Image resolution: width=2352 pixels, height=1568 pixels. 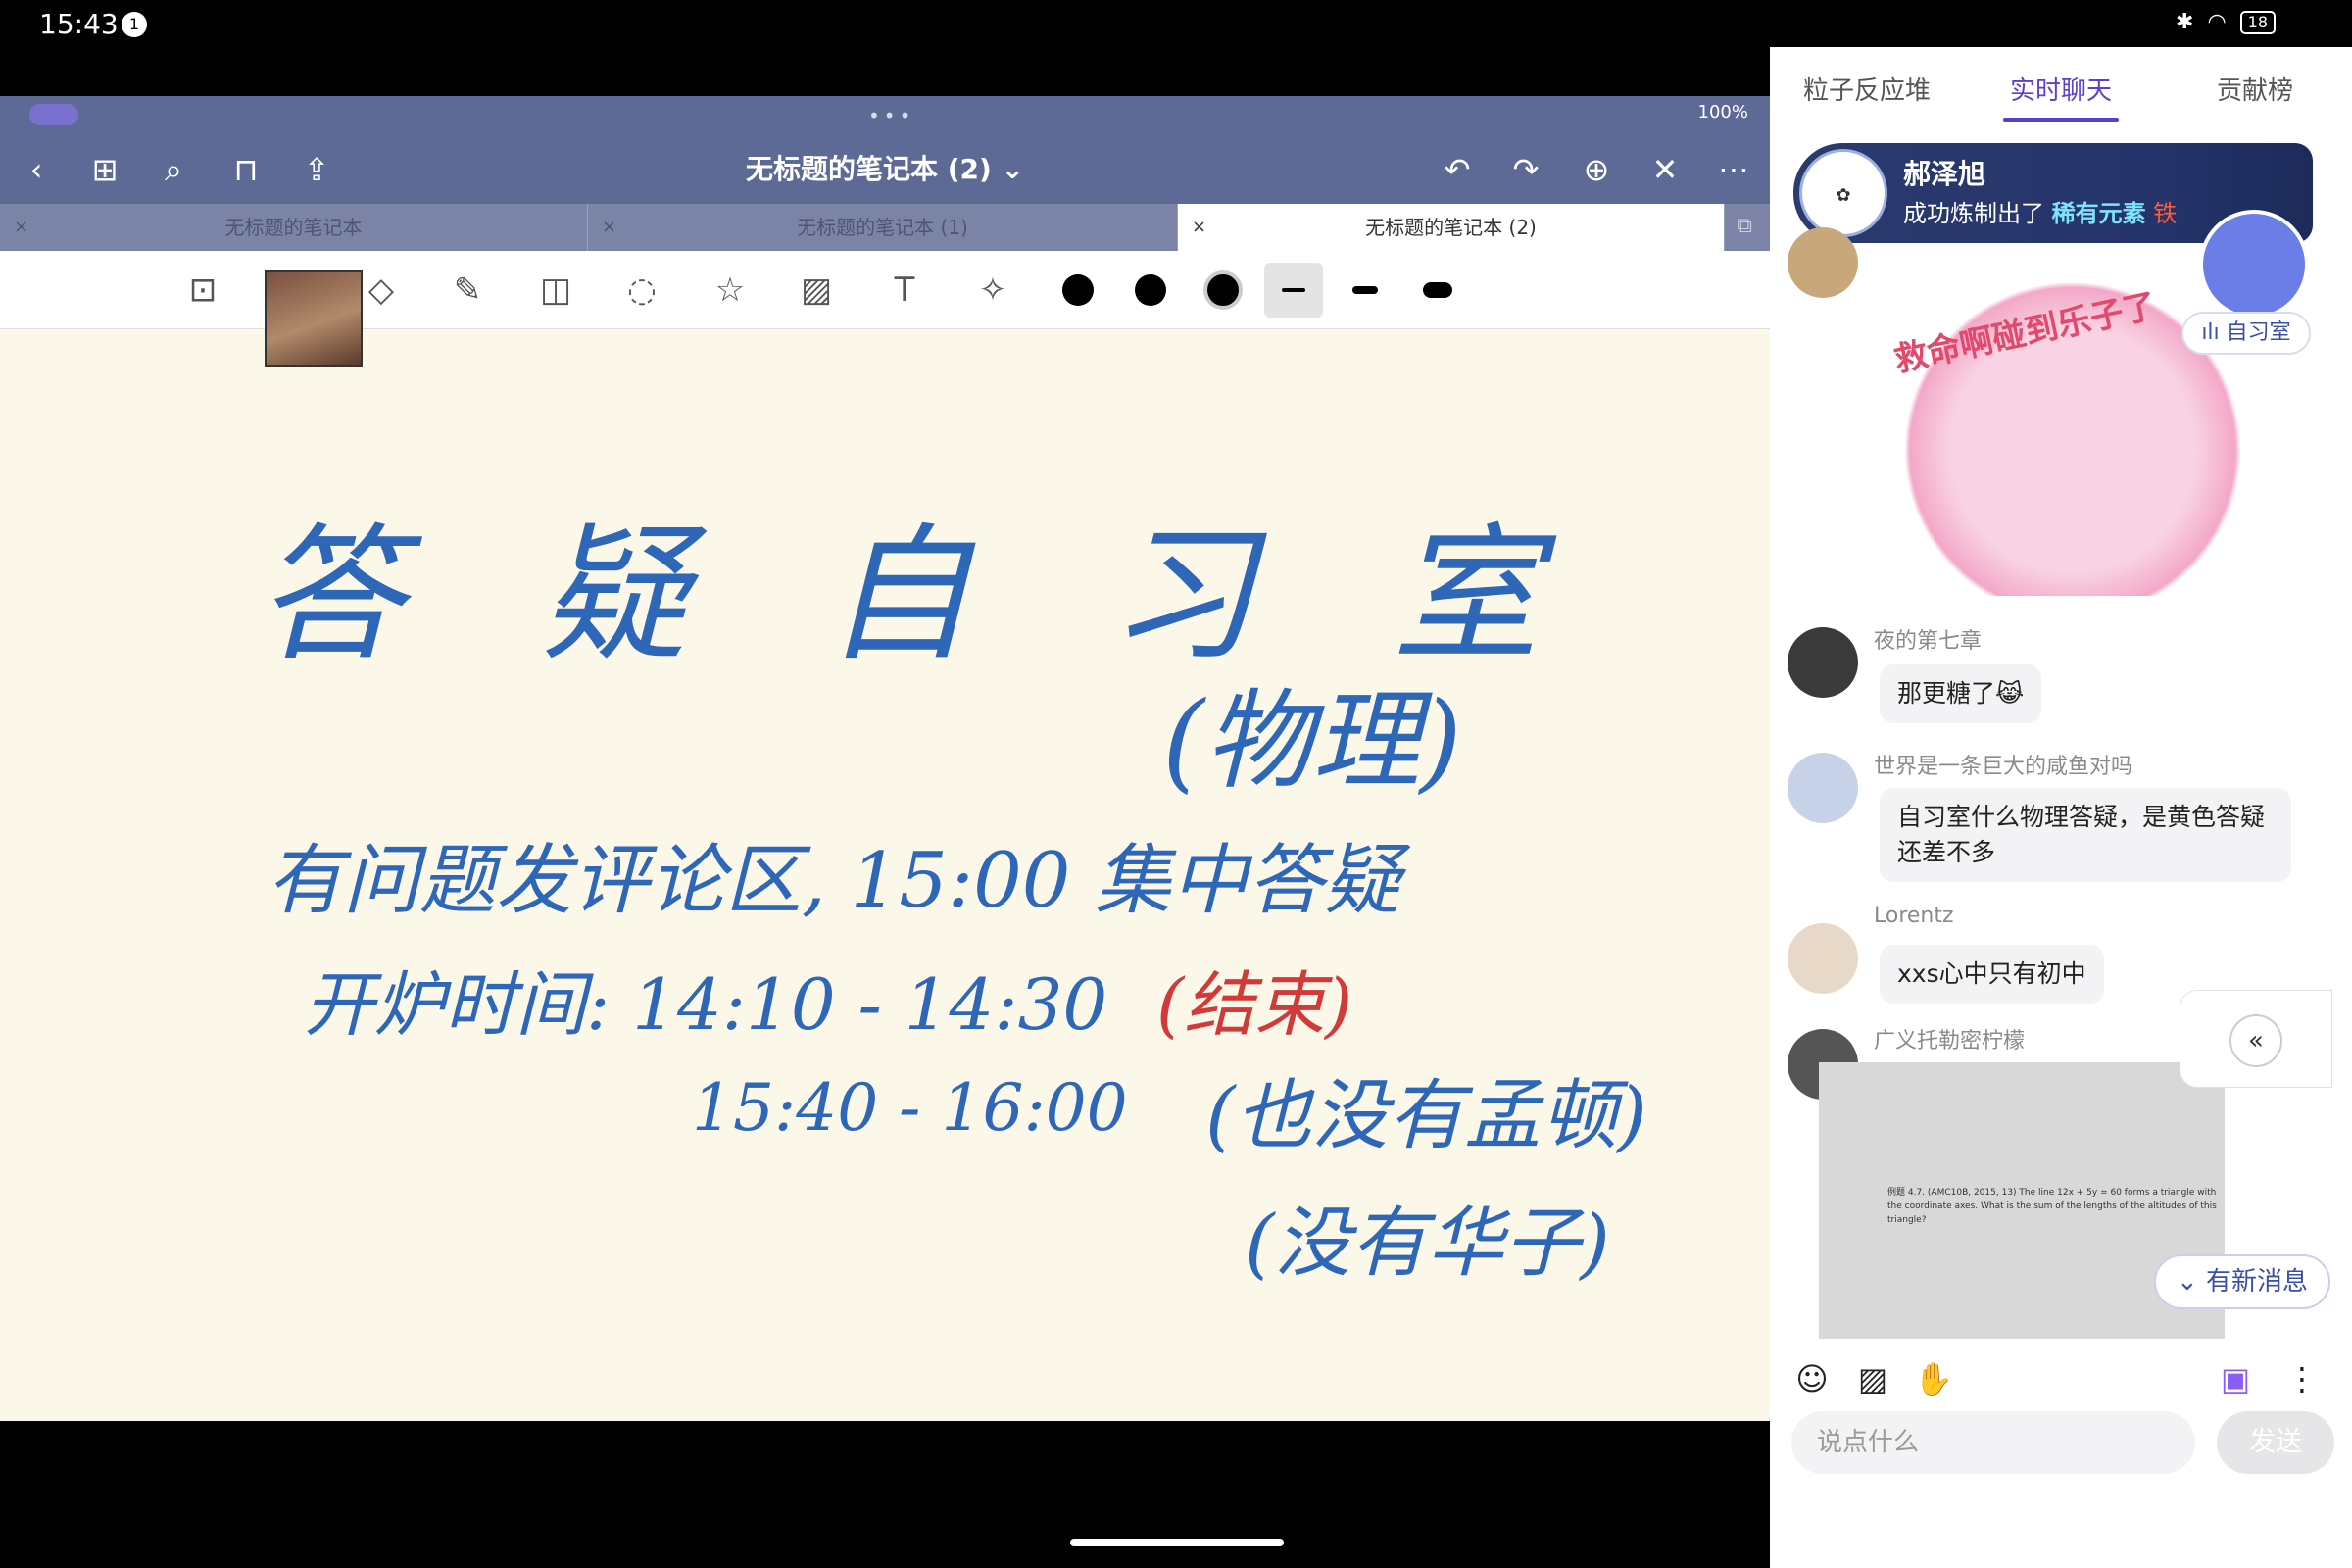 I want to click on stroke-sample, so click(x=1293, y=290).